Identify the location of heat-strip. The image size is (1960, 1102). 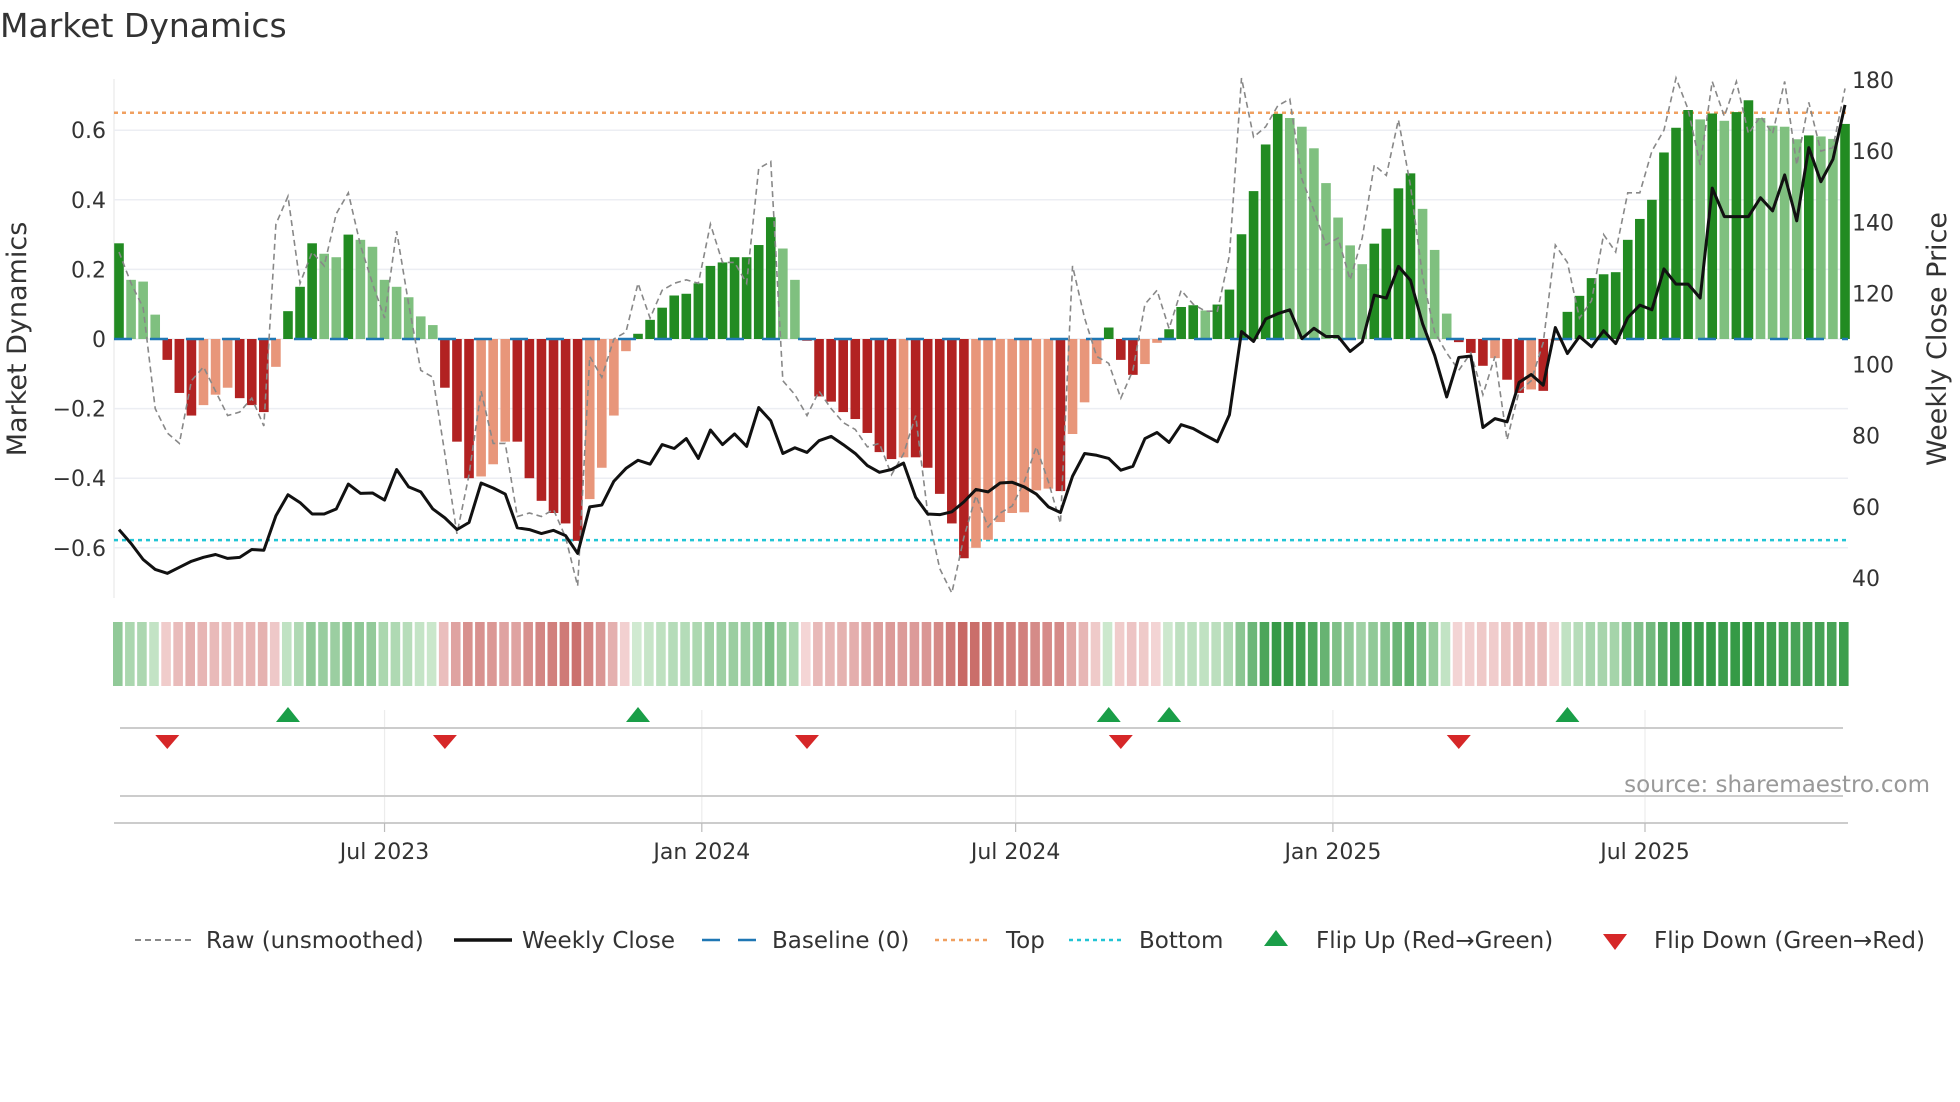
(981, 654).